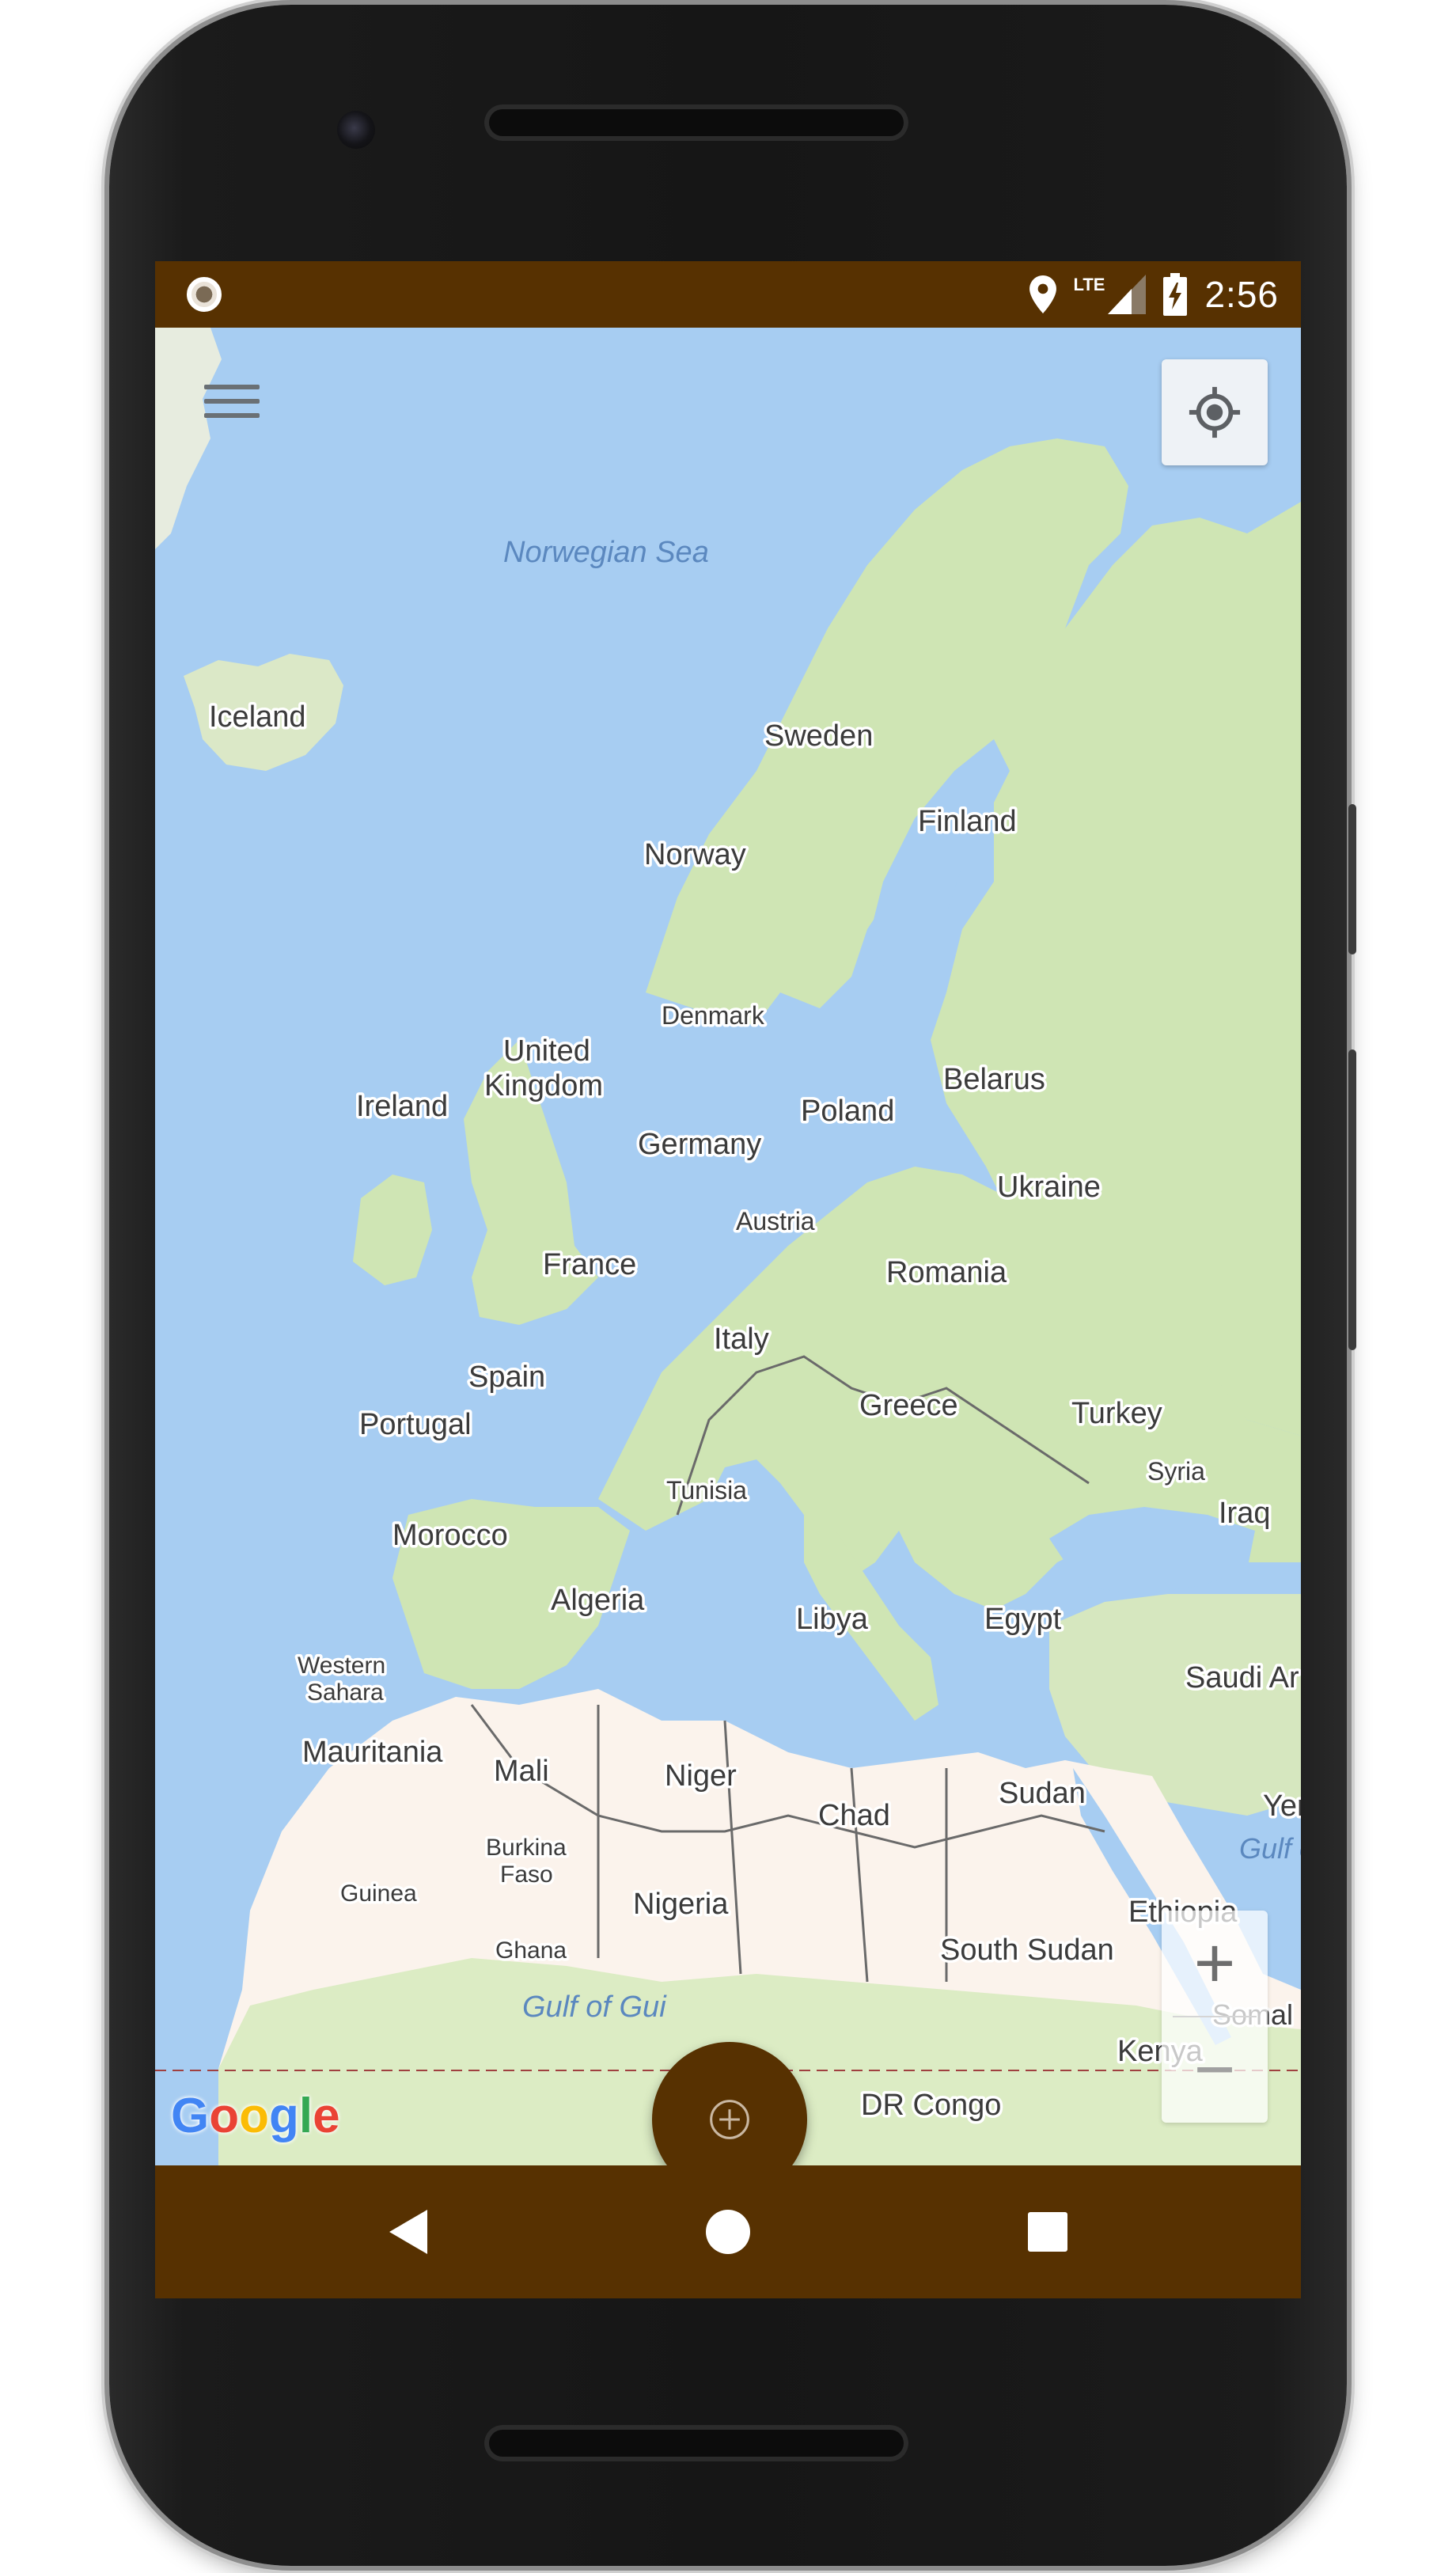 The width and height of the screenshot is (1456, 2573). Describe the element at coordinates (908, 1405) in the screenshot. I see `label-greece: Greece` at that location.